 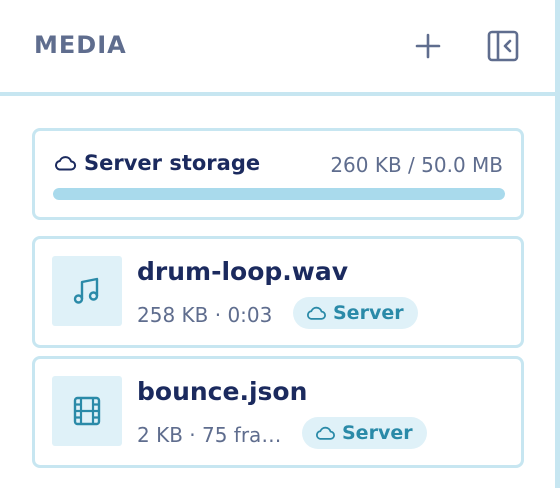 What do you see at coordinates (205, 315) in the screenshot?
I see `media-file-meta: 258 KB · 0:03` at bounding box center [205, 315].